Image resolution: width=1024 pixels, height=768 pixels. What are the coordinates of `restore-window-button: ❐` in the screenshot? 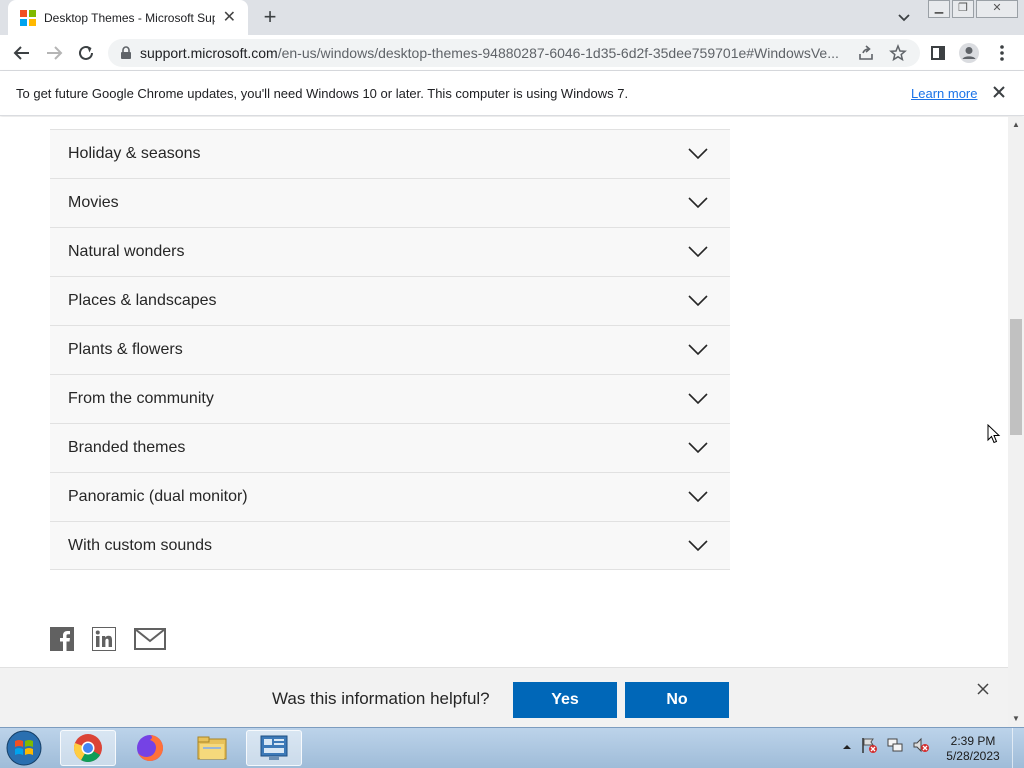 It's located at (963, 9).